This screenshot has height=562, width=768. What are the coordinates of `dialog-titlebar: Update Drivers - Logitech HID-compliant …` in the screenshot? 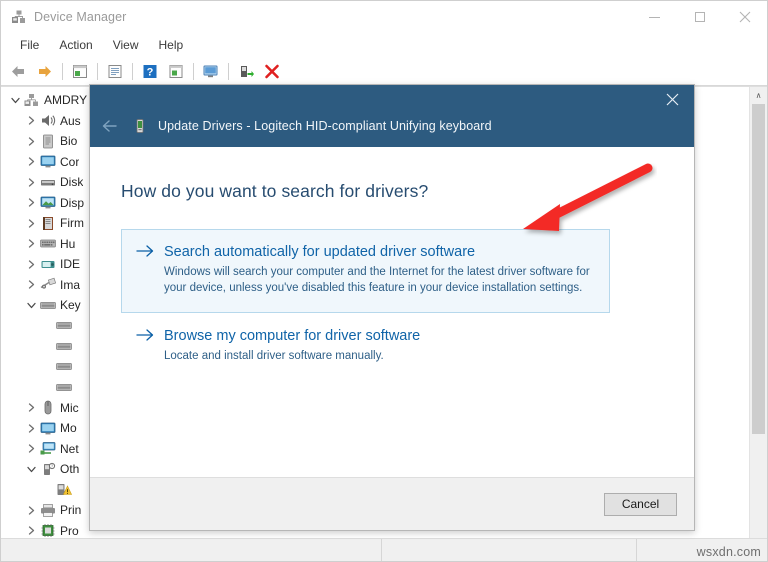 It's located at (392, 116).